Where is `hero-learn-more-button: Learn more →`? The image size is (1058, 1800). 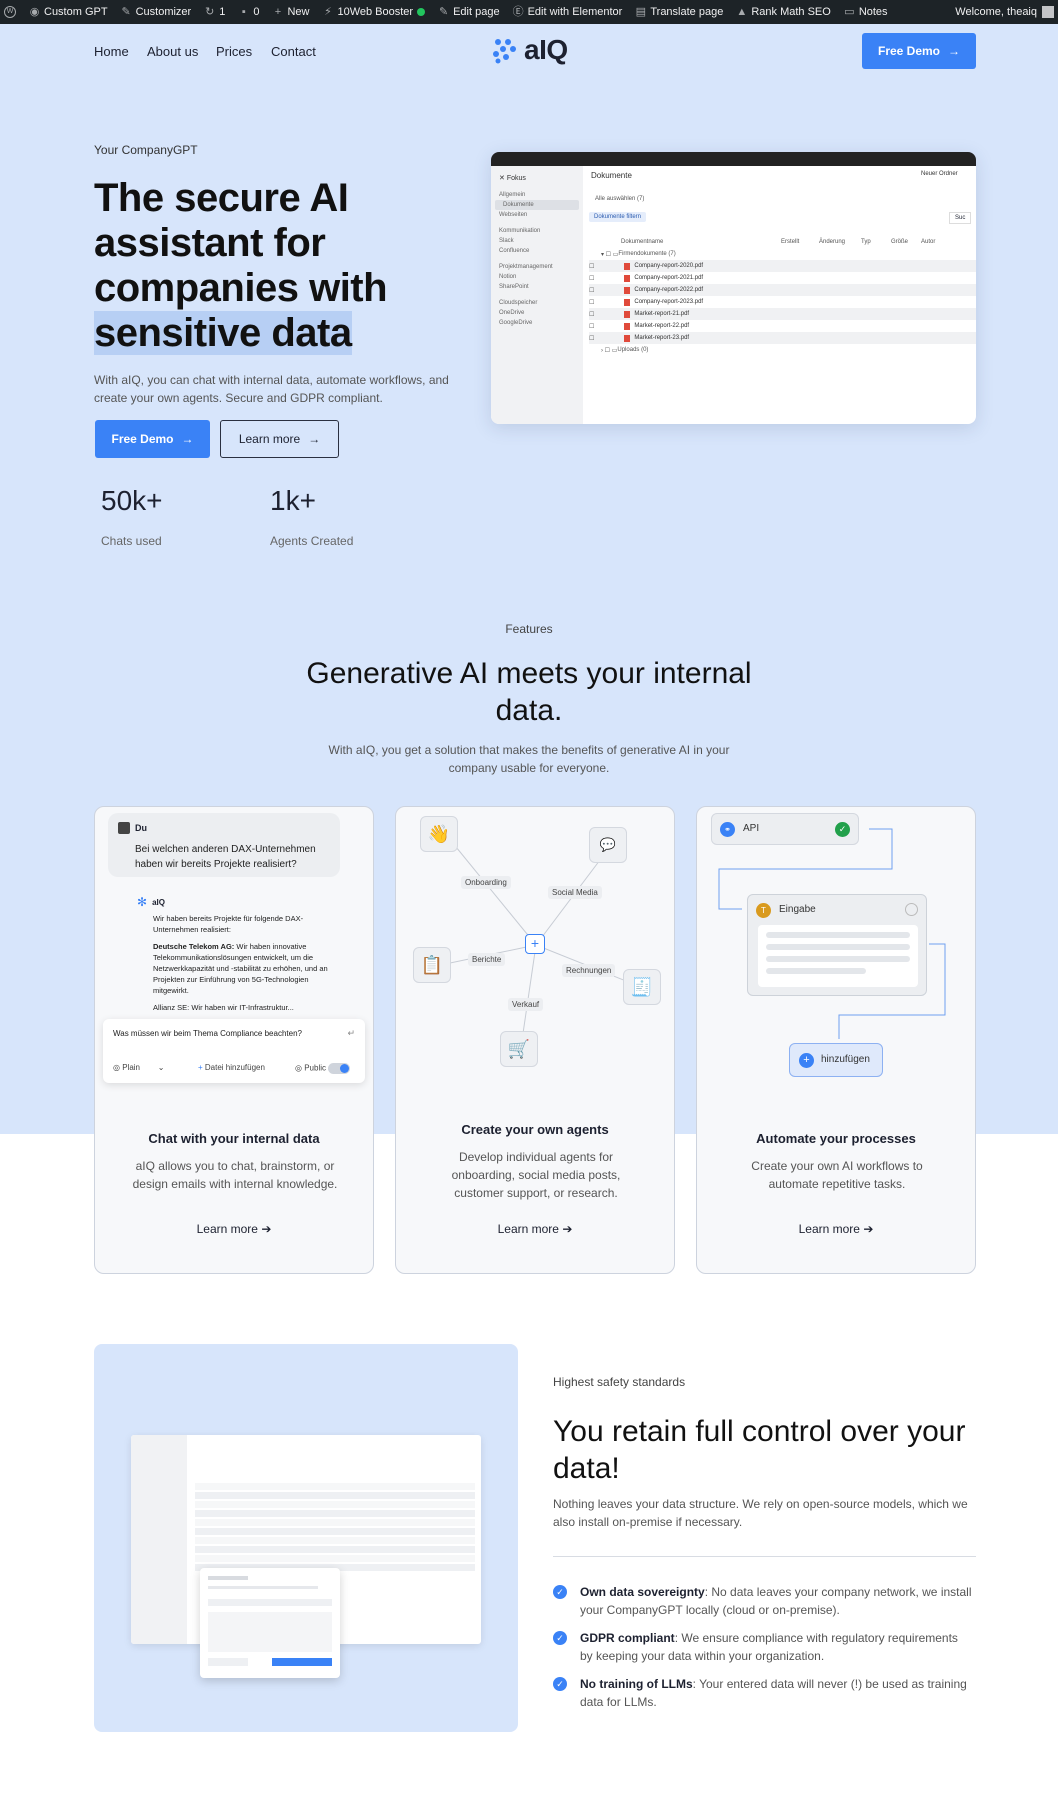 hero-learn-more-button: Learn more → is located at coordinates (279, 439).